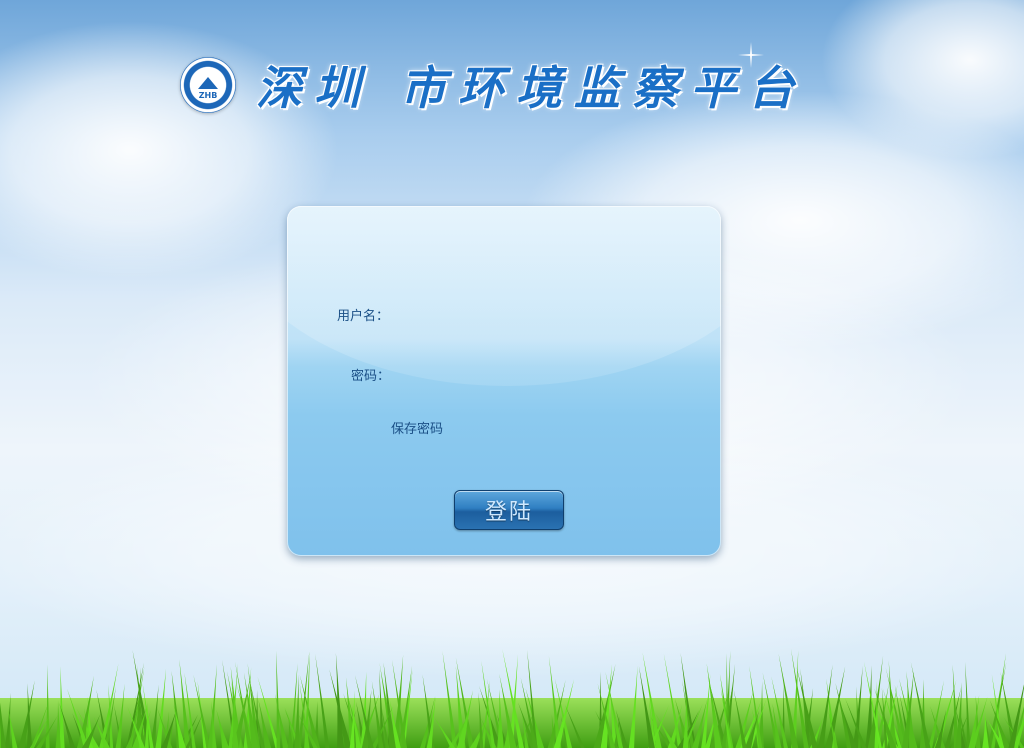 The width and height of the screenshot is (1024, 748). Describe the element at coordinates (751, 55) in the screenshot. I see `sparkle-icon` at that location.